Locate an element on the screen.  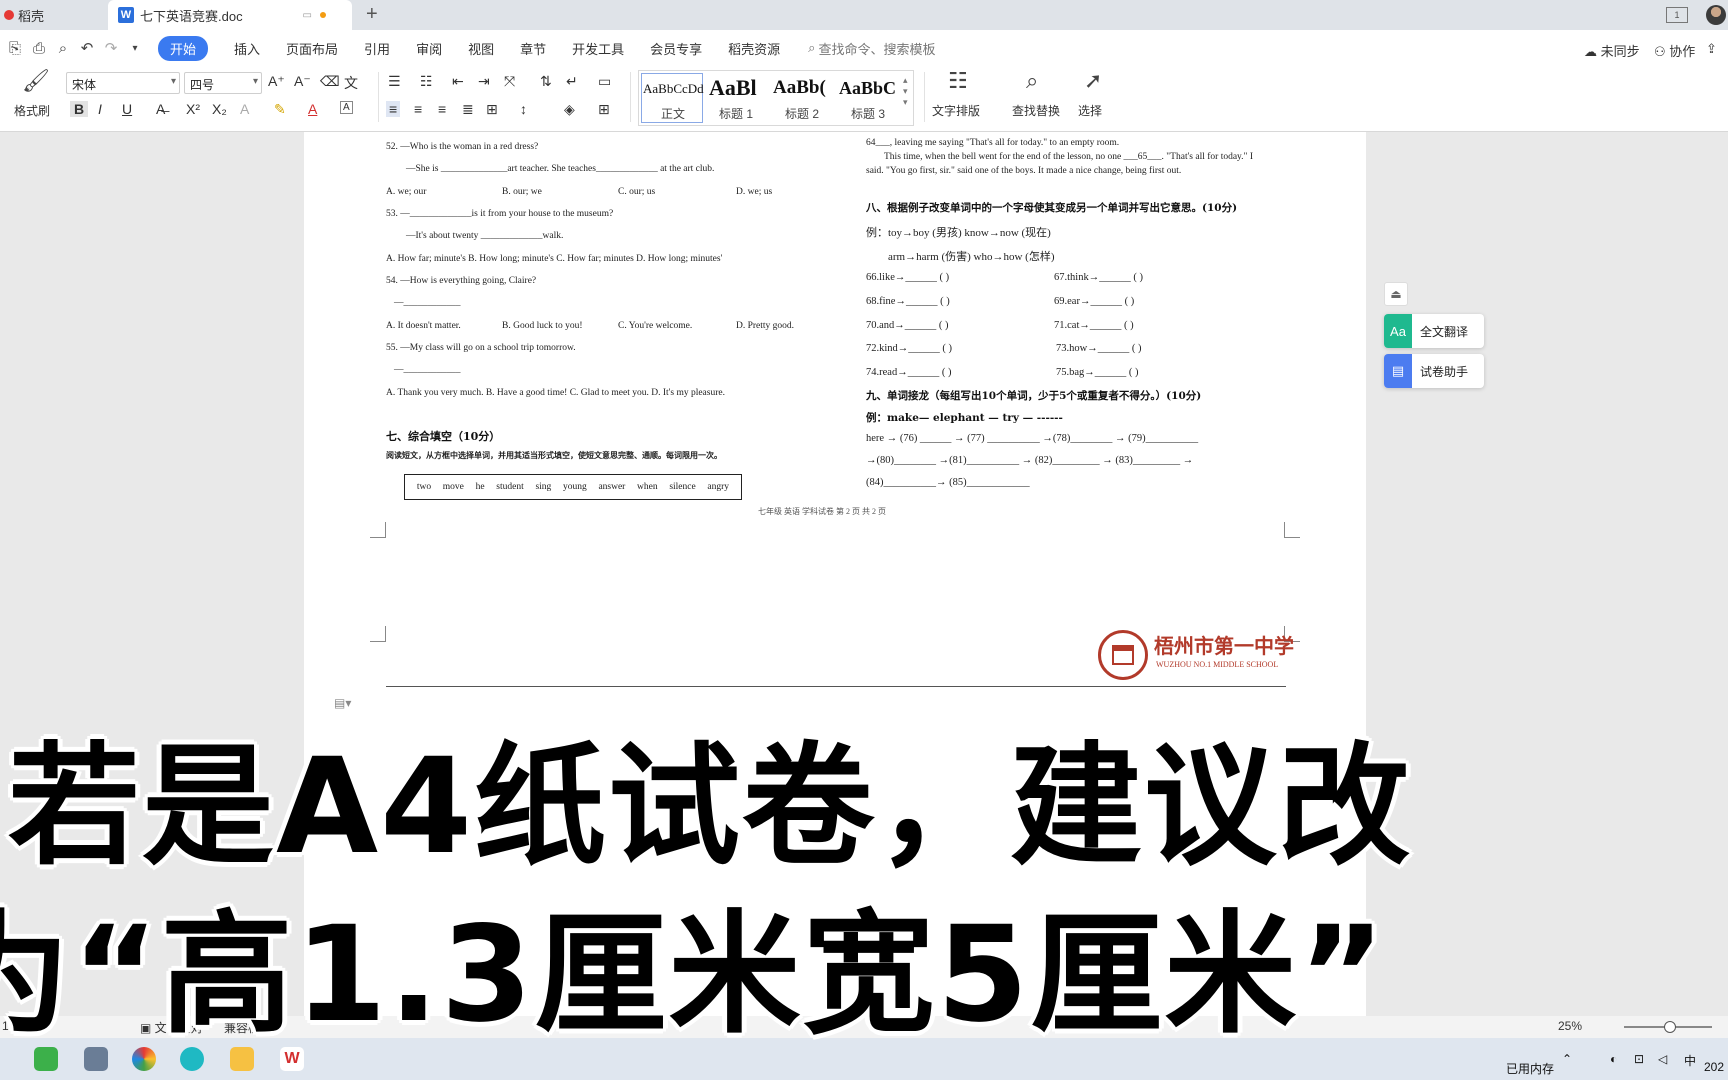
print-icon: ⎙ is located at coordinates (39, 48).